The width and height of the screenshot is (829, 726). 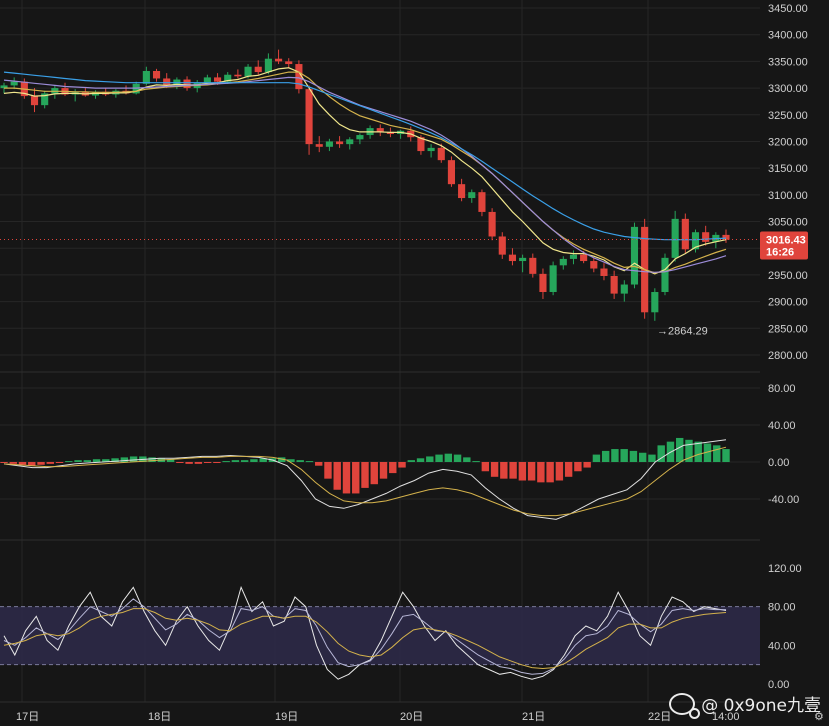 I want to click on time-axis-label: 17日, so click(x=27, y=717).